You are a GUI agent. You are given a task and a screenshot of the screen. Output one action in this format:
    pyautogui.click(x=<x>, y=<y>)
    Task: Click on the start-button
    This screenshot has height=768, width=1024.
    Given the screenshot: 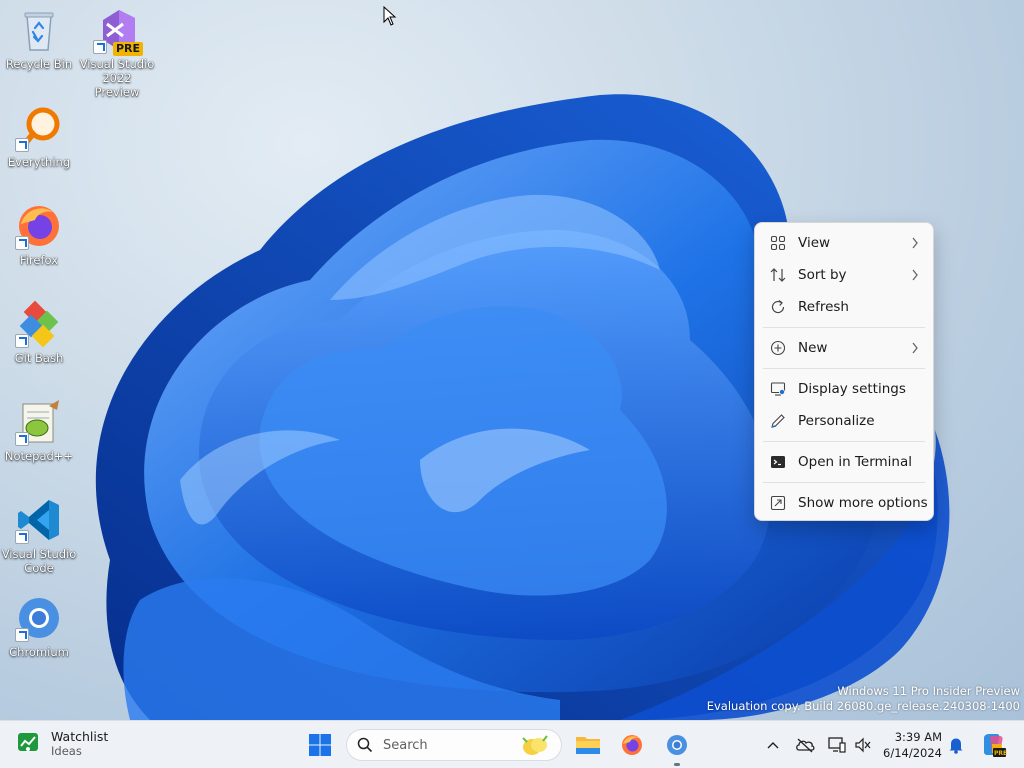 What is the action you would take?
    pyautogui.click(x=320, y=745)
    